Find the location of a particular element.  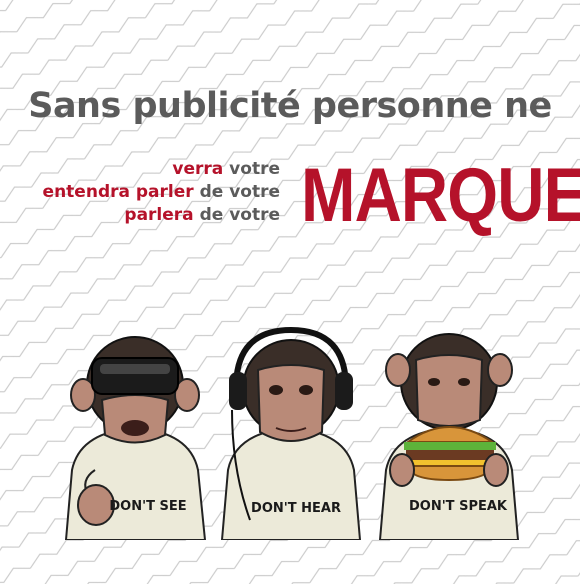

tagline-line-3: parlera de votre is located at coordinates (202, 215).